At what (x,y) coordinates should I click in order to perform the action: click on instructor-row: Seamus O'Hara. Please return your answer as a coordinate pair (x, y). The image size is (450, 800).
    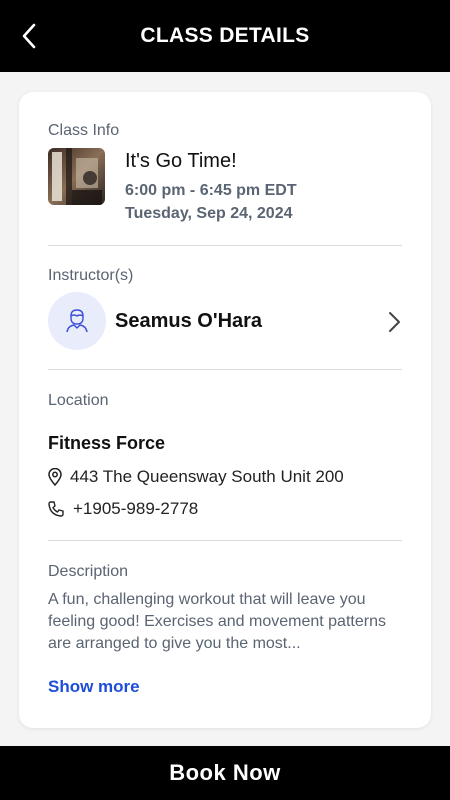
    Looking at the image, I should click on (225, 322).